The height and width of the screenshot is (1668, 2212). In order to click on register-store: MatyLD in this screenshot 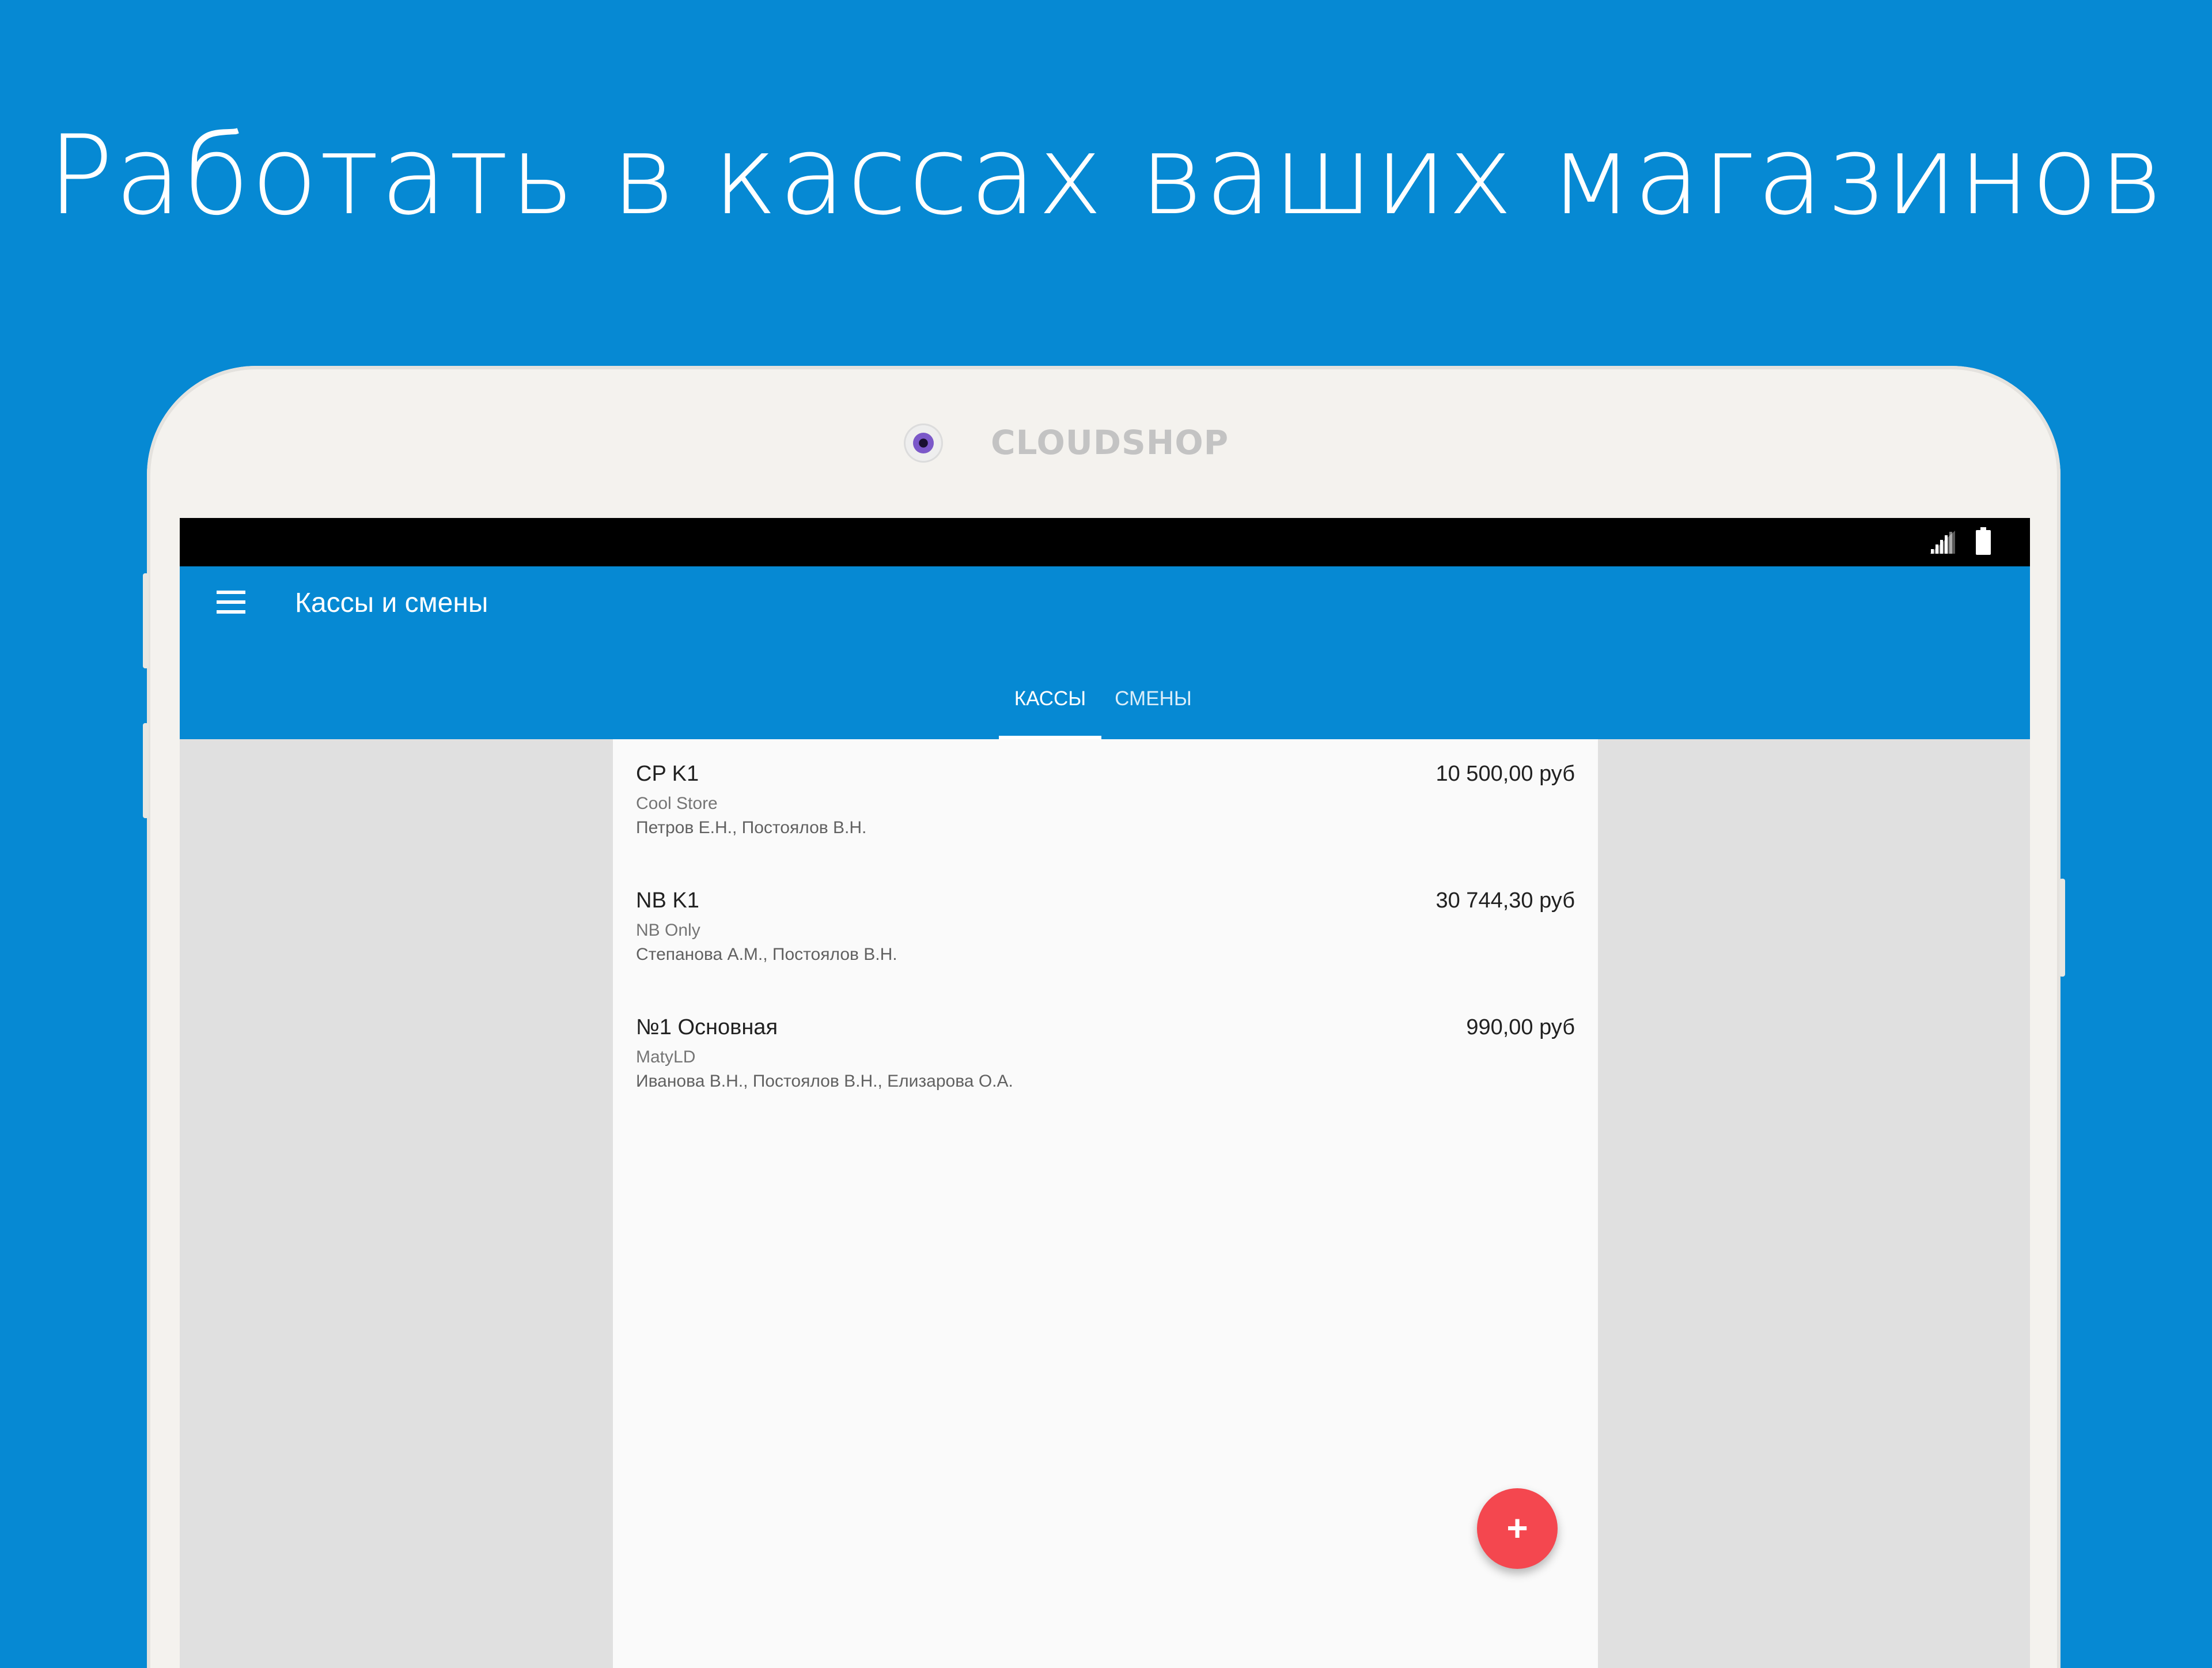, I will do `click(666, 1056)`.